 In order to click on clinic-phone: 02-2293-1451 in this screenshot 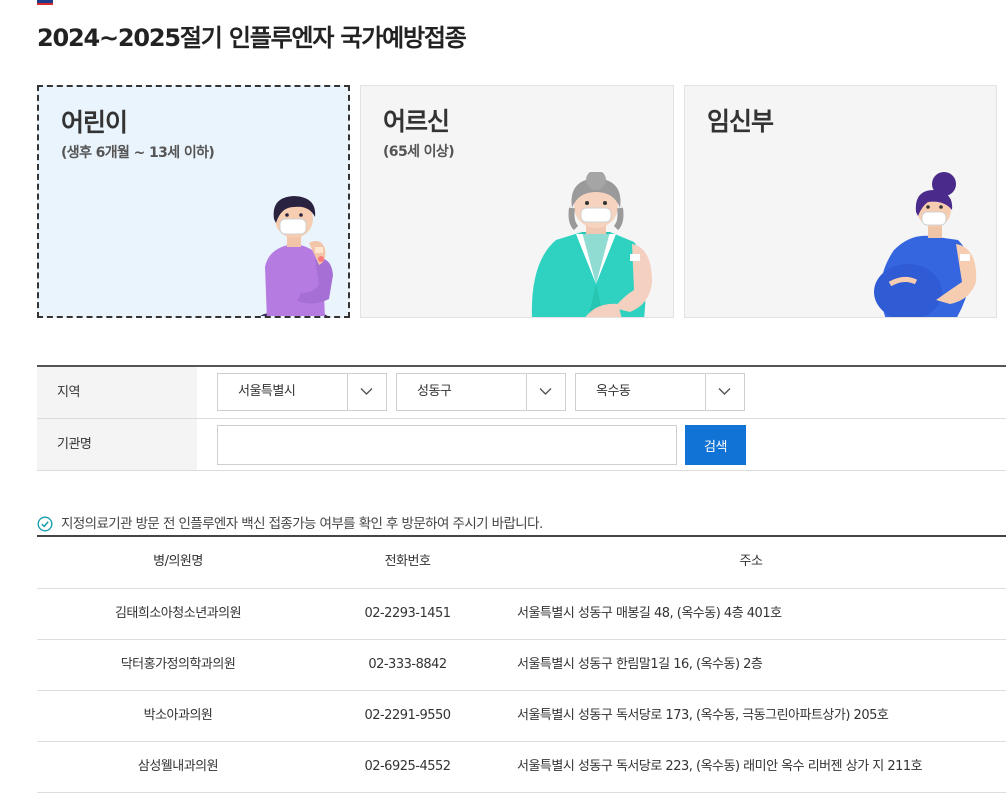, I will do `click(407, 613)`.